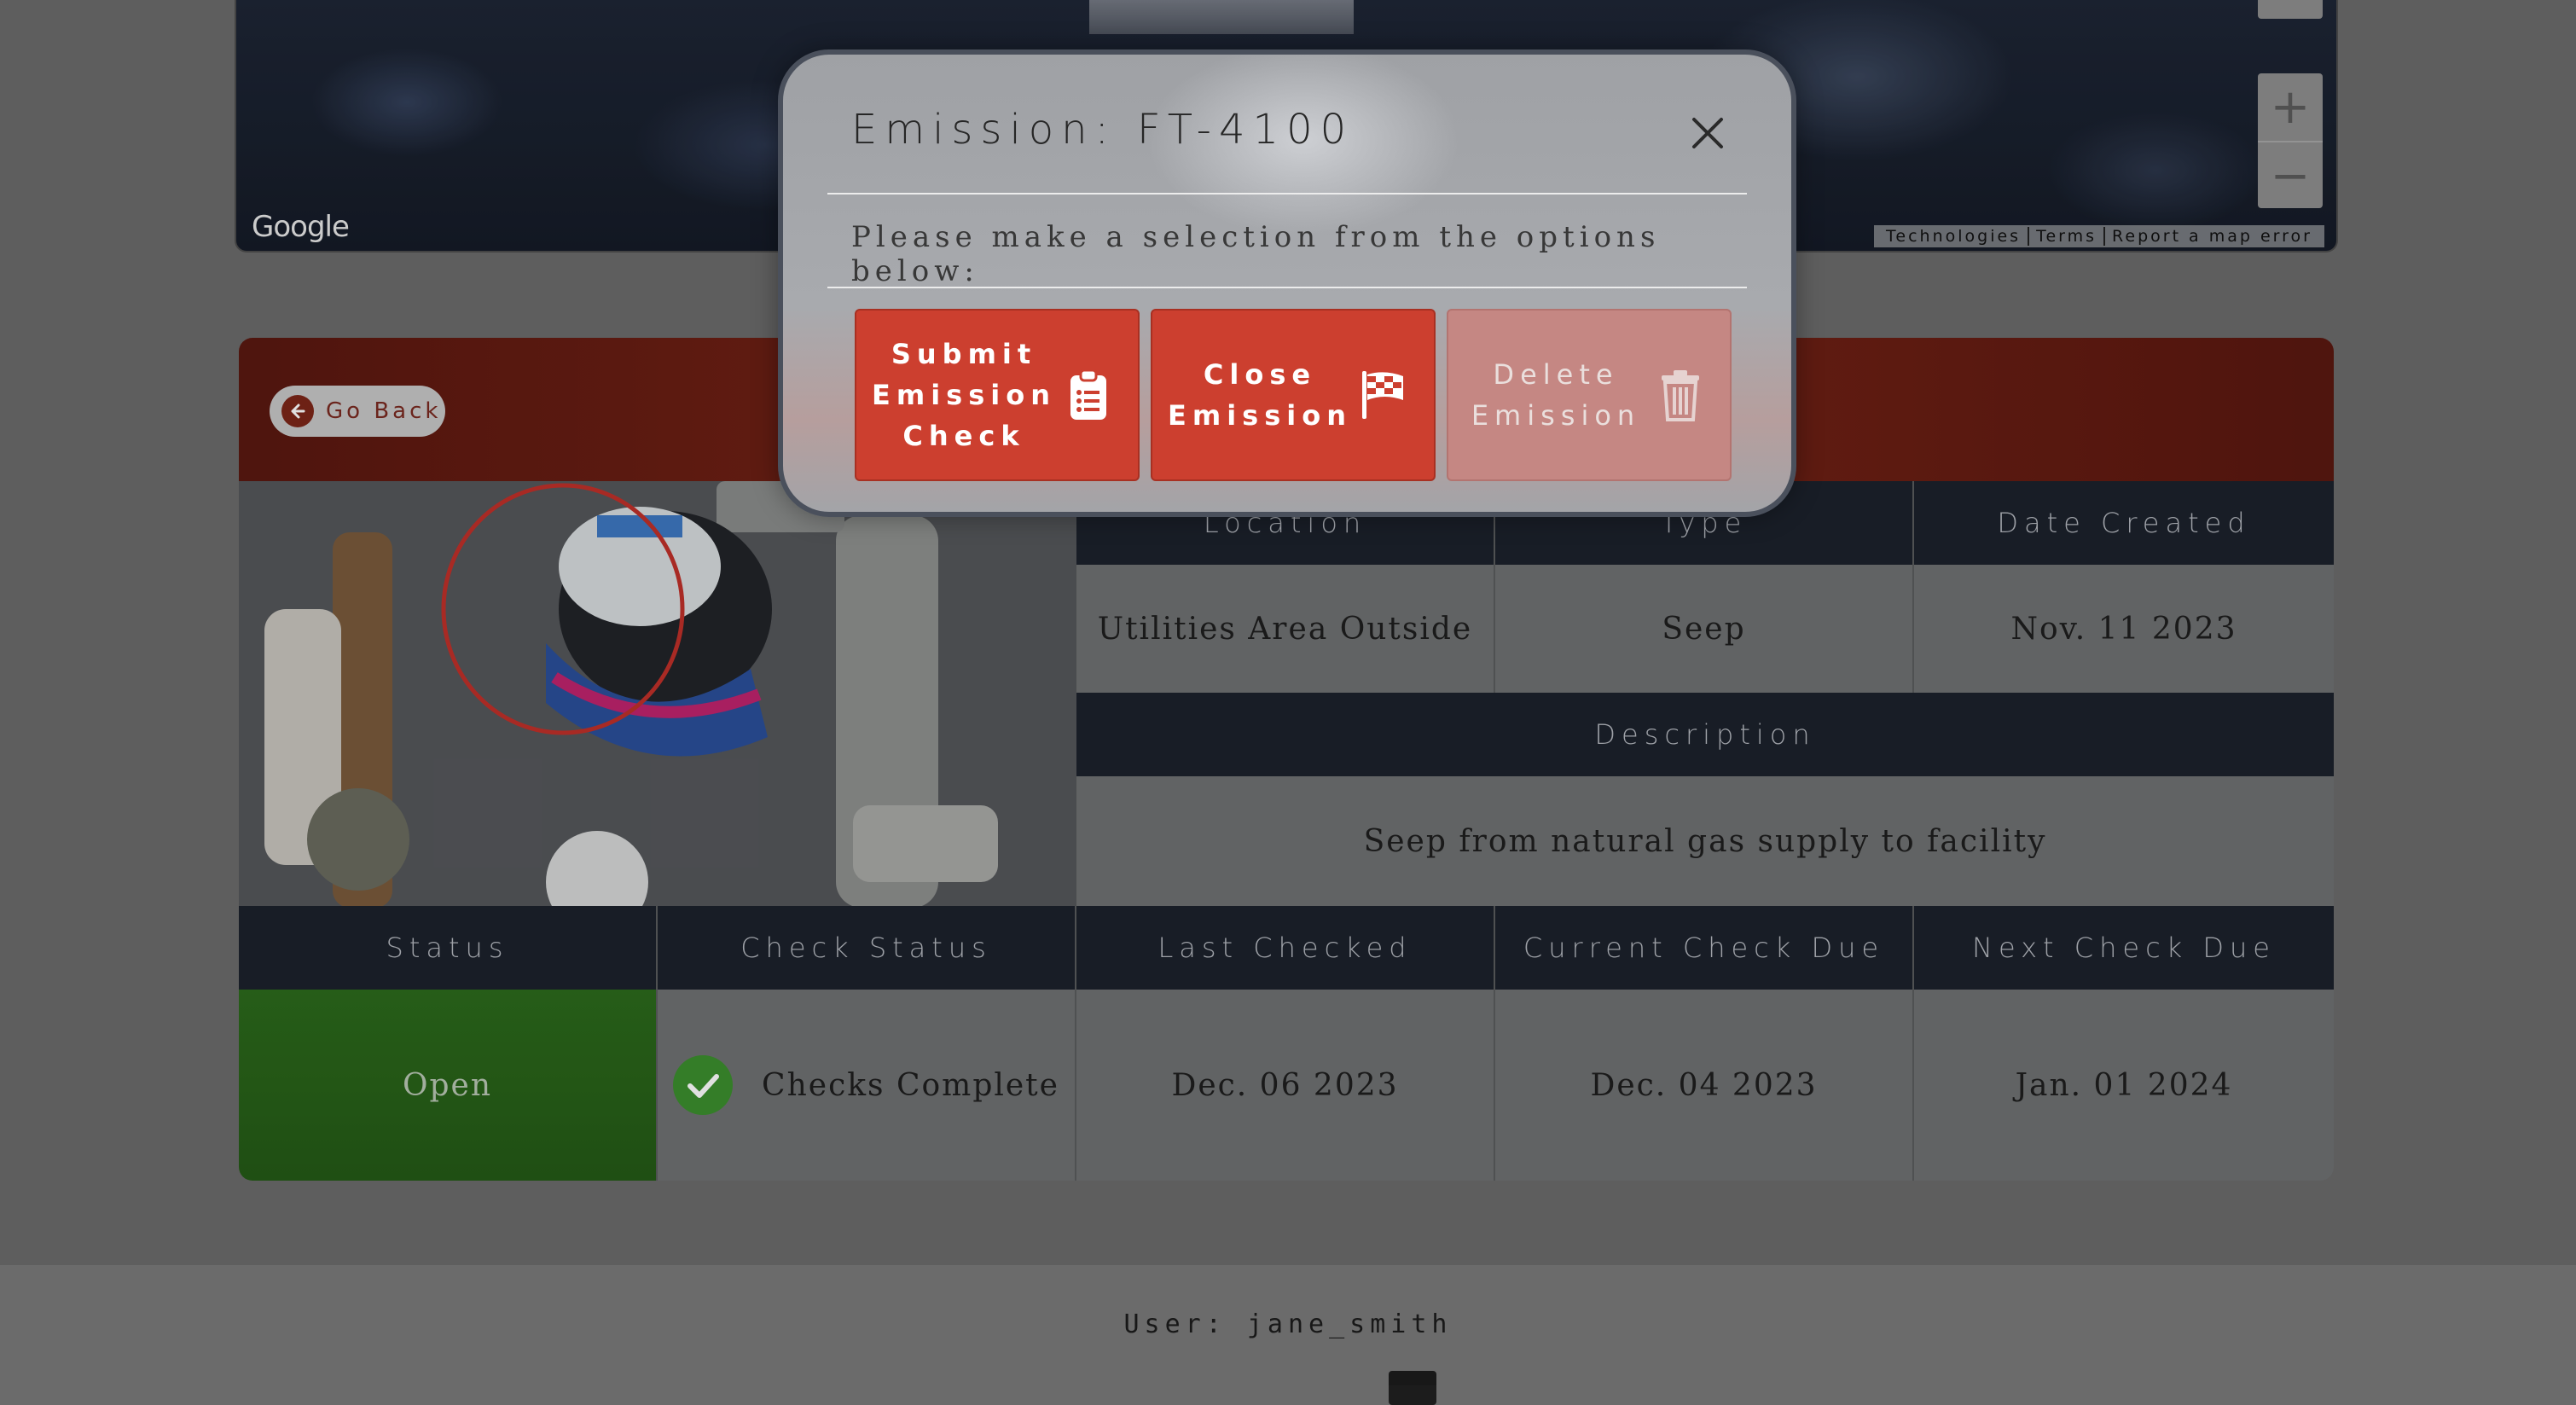 The height and width of the screenshot is (1405, 2576). I want to click on delete-emission-label: Delete Emission, so click(1556, 395).